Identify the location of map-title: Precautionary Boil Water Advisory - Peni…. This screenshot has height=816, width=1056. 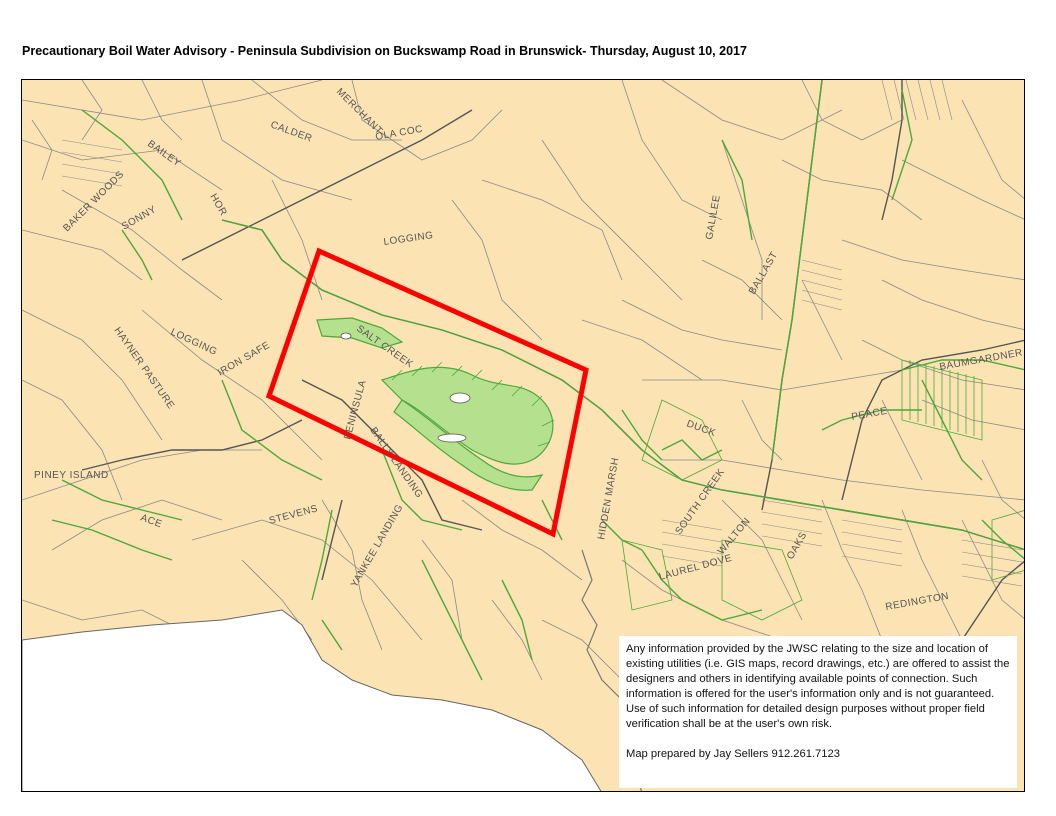
(384, 51).